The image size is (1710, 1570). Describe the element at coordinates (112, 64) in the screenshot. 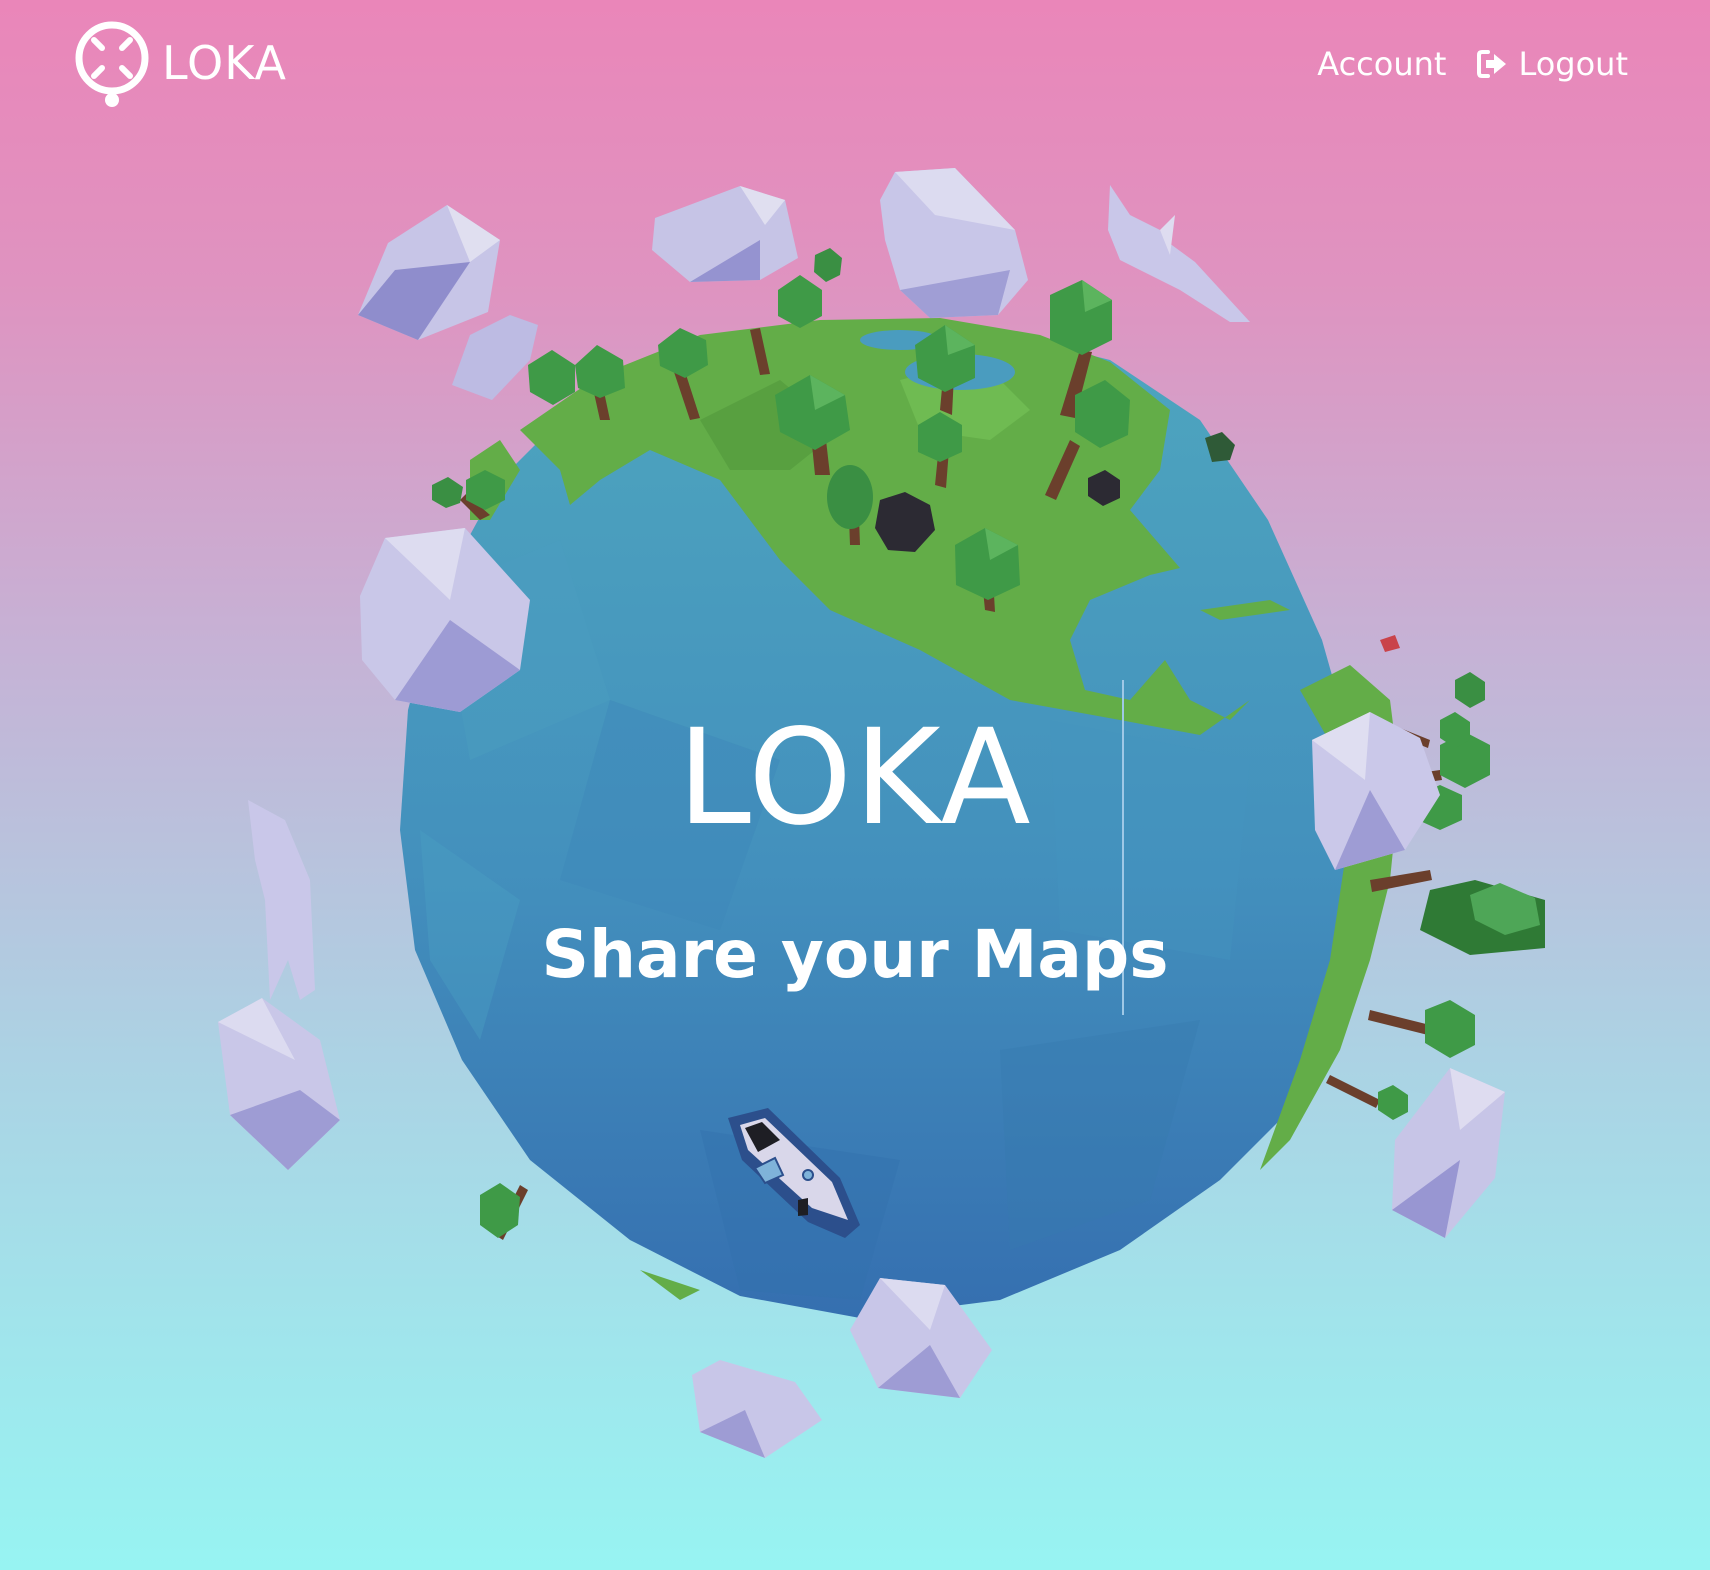

I see `compass-ring-icon` at that location.